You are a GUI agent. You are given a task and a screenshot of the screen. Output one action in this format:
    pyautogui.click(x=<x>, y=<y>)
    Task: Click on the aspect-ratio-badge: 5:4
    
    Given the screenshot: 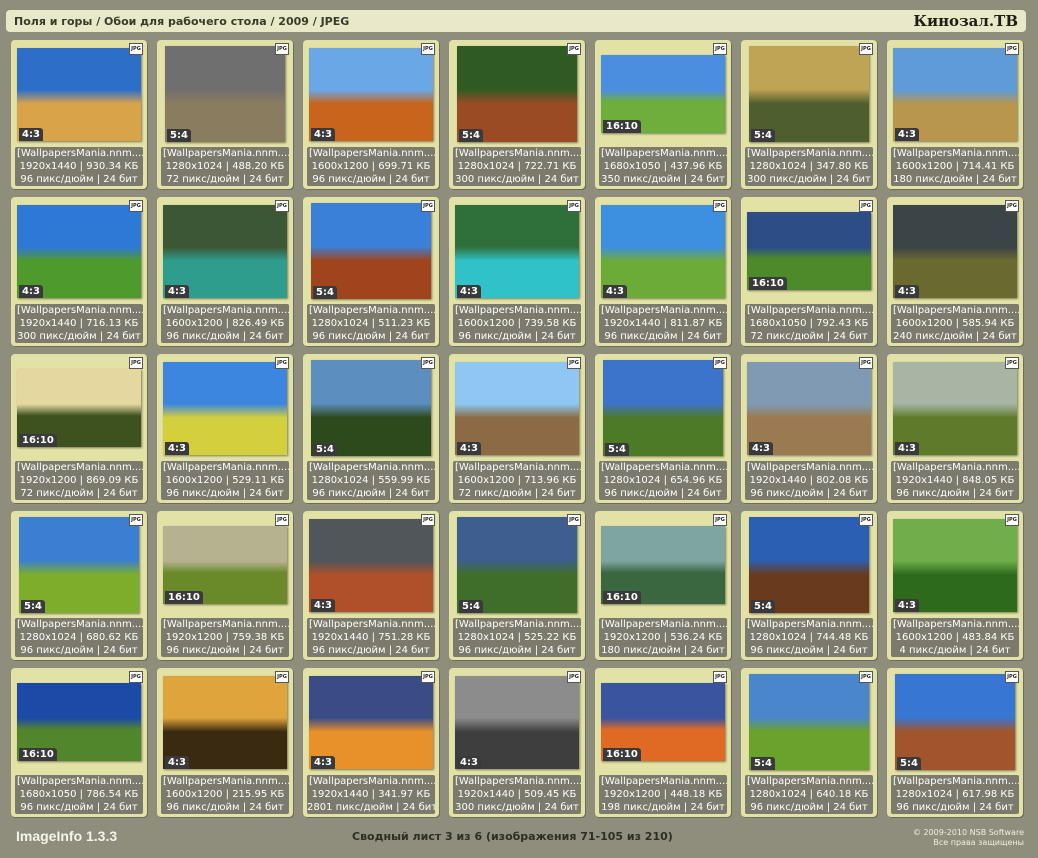 What is the action you would take?
    pyautogui.click(x=325, y=449)
    